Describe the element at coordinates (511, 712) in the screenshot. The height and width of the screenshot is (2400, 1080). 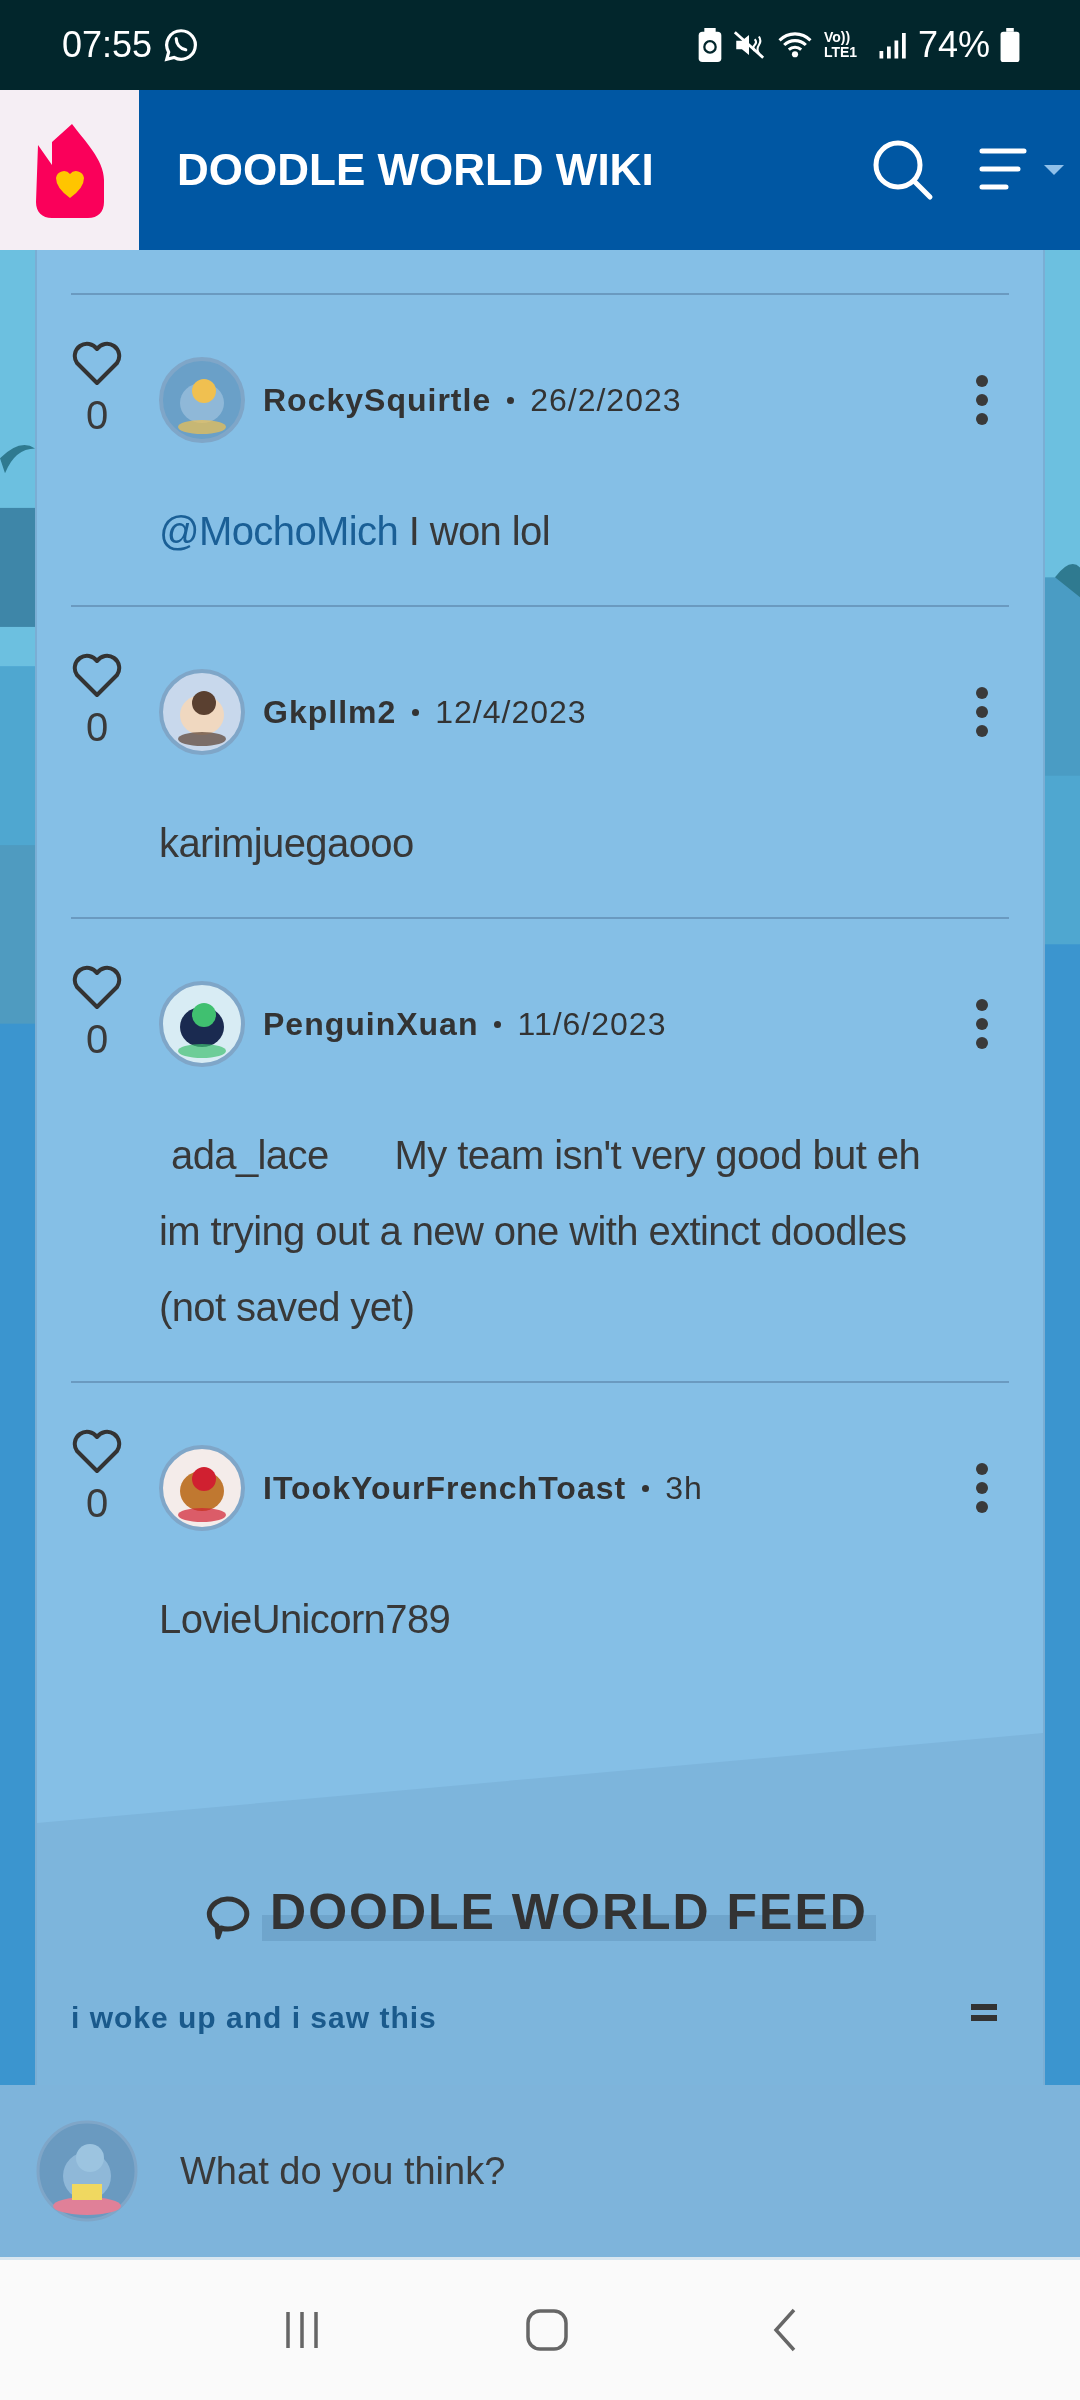
I see `comment-date: 12/4/2023` at that location.